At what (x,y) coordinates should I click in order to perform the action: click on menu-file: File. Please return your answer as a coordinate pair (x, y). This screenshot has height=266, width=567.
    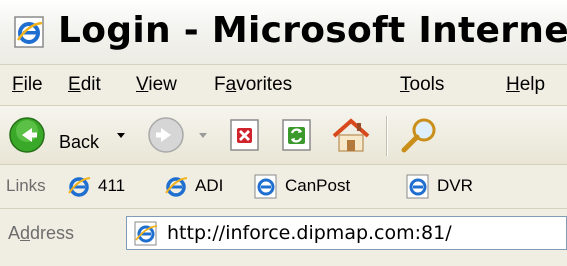
    Looking at the image, I should click on (27, 85).